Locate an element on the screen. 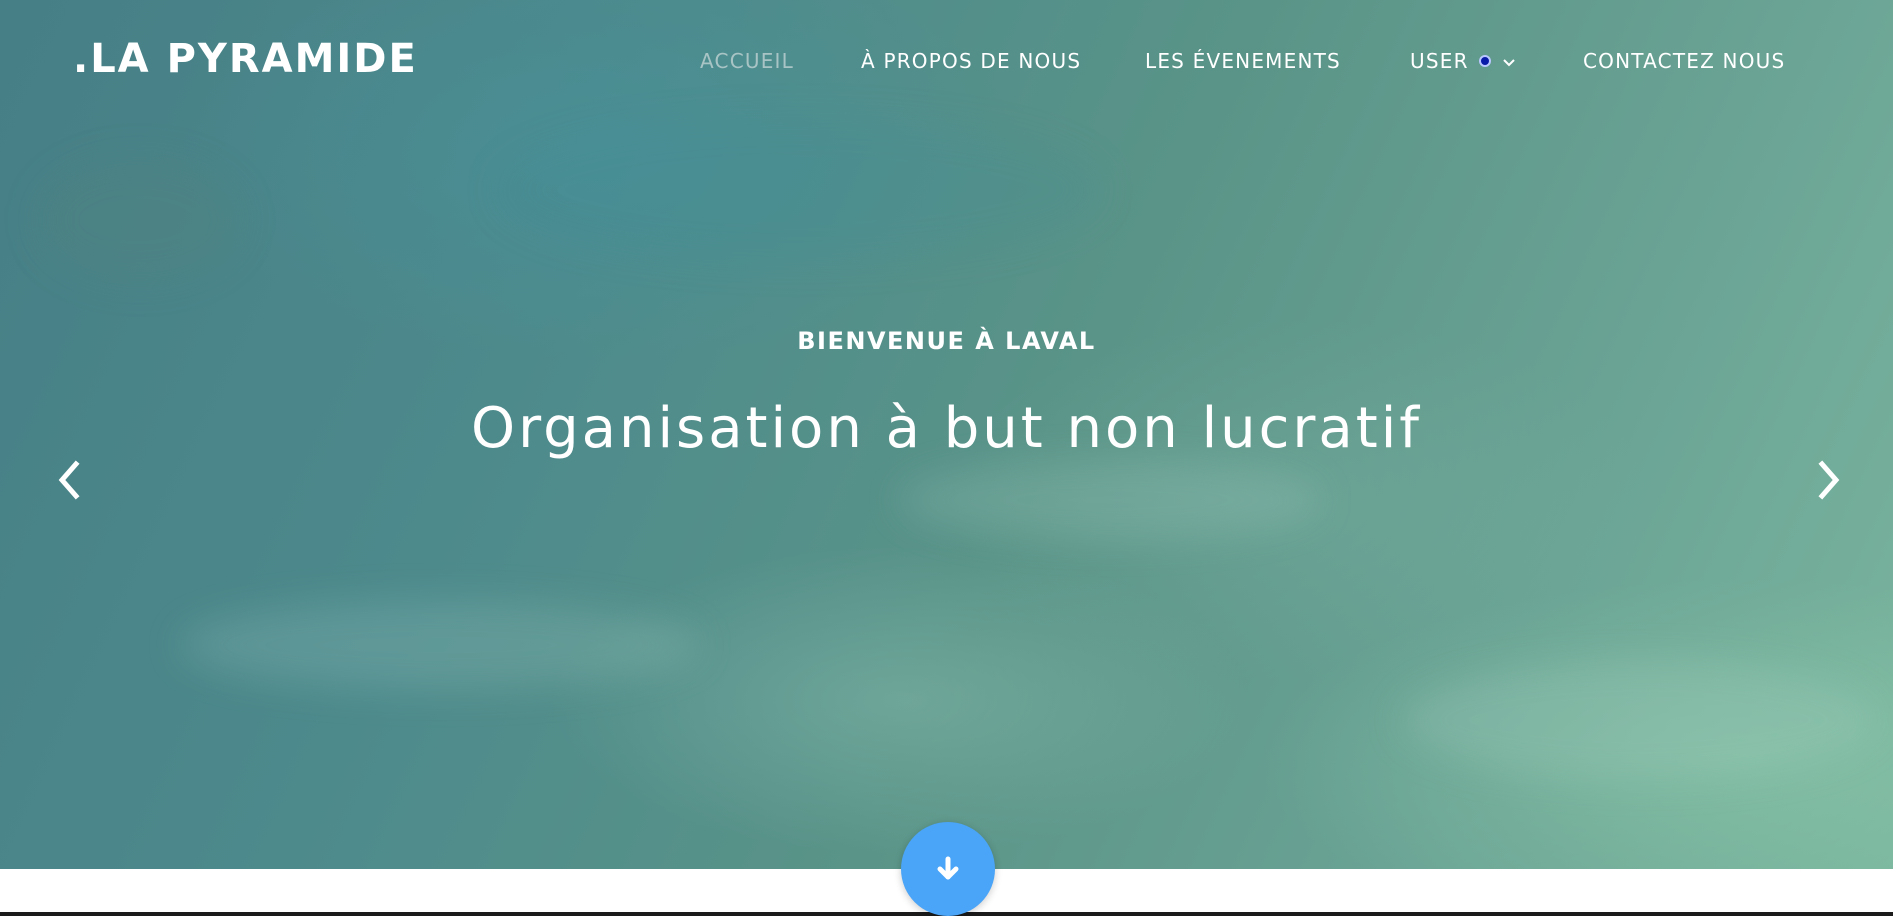 The width and height of the screenshot is (1893, 916). carousel-prev-button is located at coordinates (70, 480).